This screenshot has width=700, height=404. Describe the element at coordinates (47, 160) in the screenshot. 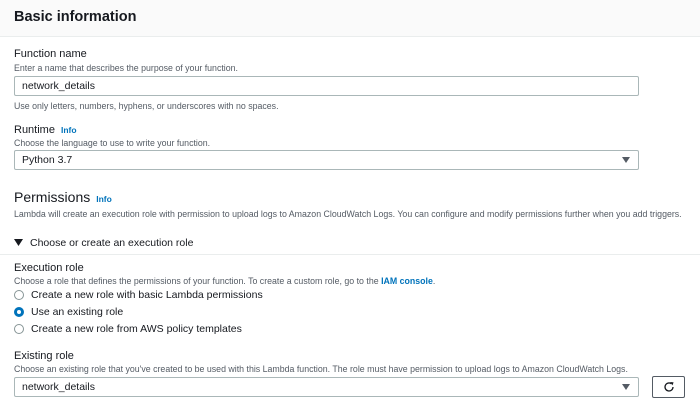

I see `runtime-selected-value: Python 3.7` at that location.